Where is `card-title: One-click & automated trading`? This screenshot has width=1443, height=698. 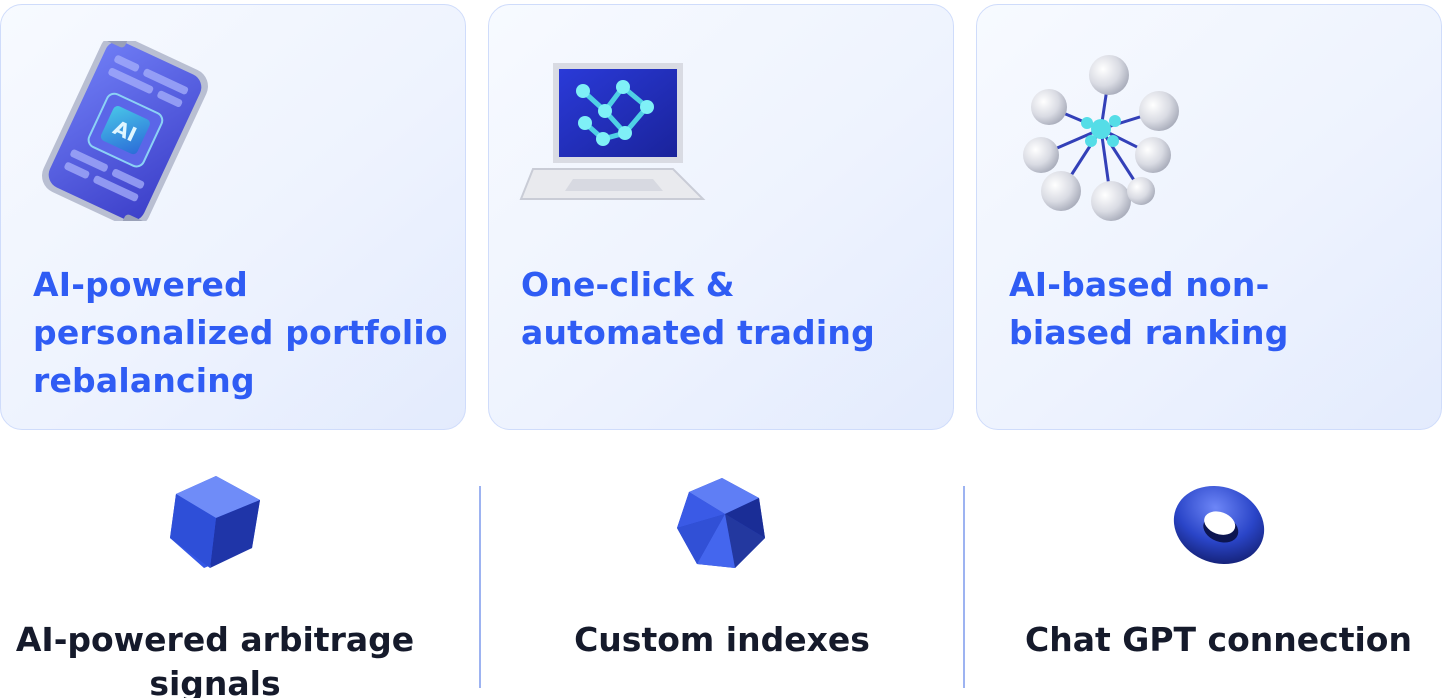 card-title: One-click & automated trading is located at coordinates (698, 308).